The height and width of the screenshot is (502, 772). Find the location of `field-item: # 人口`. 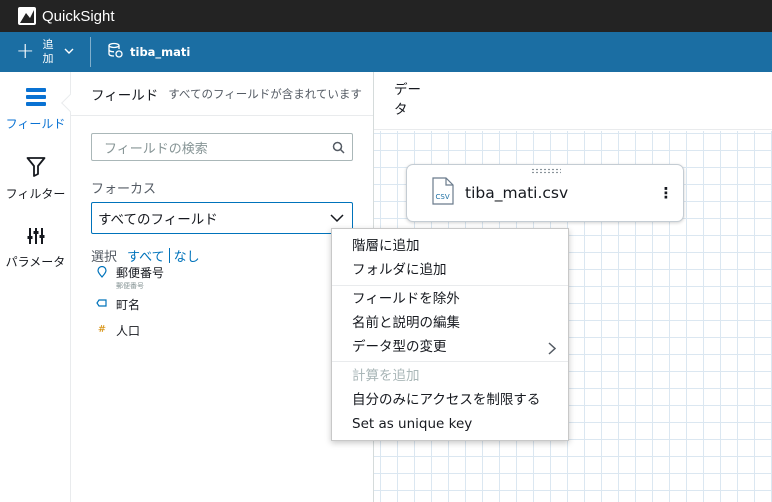

field-item: # 人口 is located at coordinates (117, 330).